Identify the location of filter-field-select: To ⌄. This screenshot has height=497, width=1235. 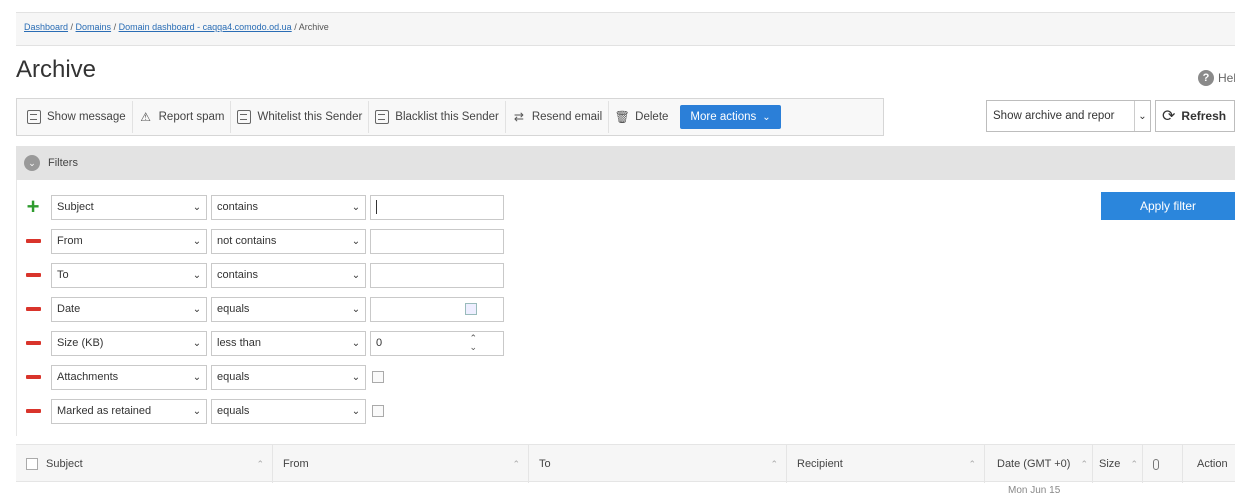
(129, 275).